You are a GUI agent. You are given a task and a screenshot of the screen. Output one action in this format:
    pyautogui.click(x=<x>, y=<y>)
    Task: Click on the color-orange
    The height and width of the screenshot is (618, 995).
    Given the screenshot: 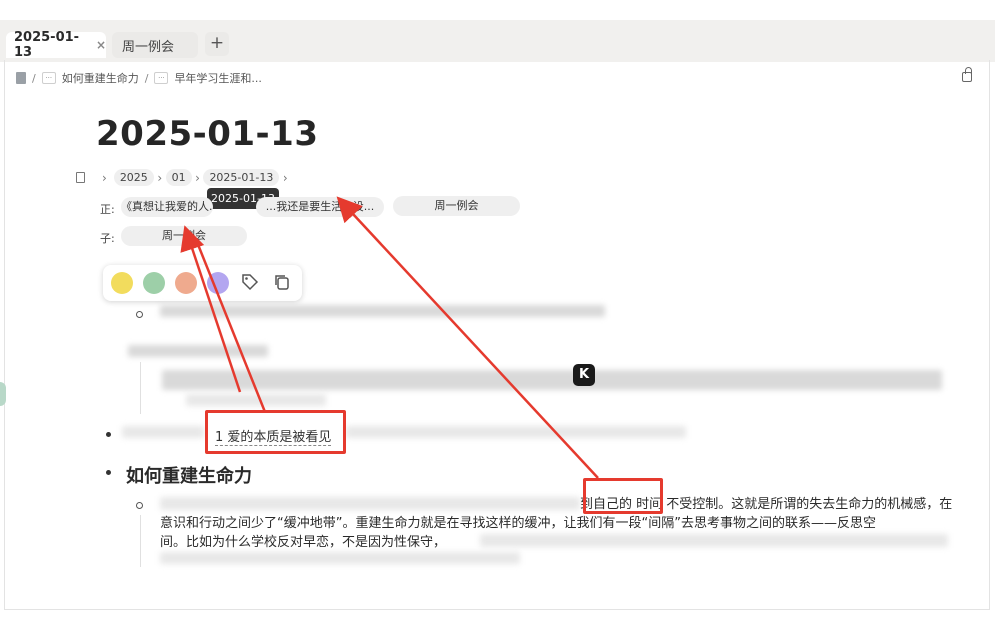 What is the action you would take?
    pyautogui.click(x=186, y=283)
    